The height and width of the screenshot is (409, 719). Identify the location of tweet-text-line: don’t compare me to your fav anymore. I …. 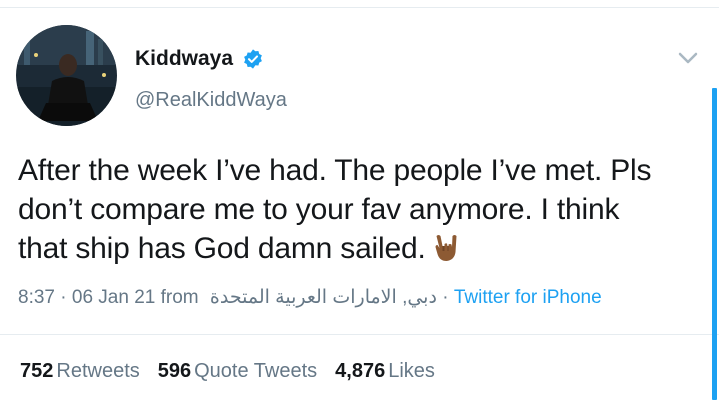
(319, 209).